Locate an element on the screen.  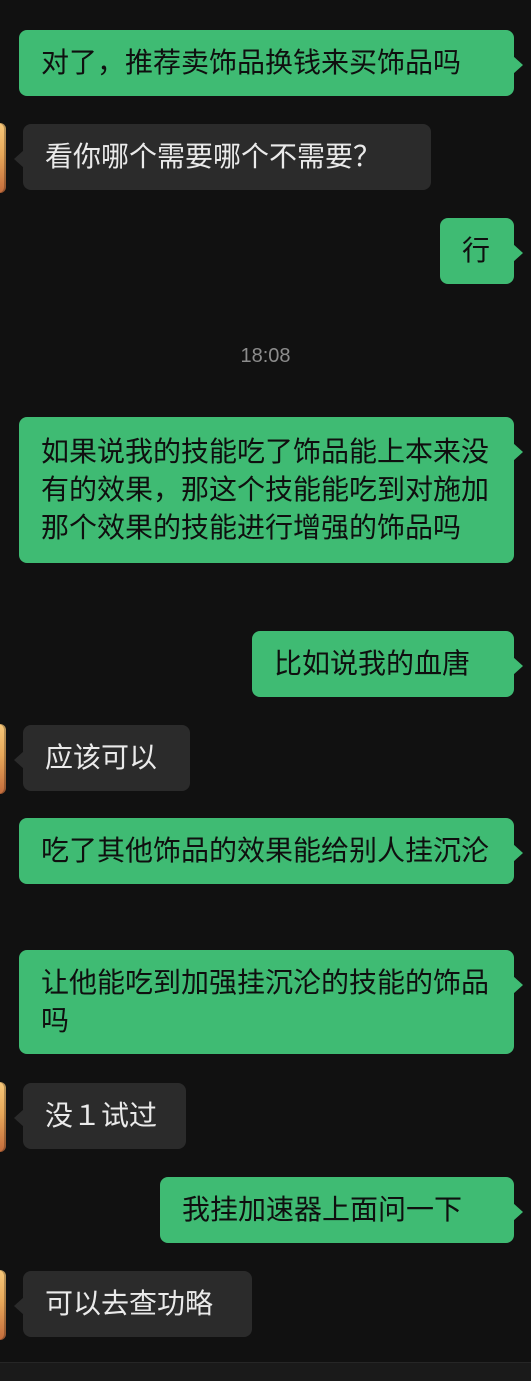
message-bubble-sent: 我挂加速器上面问一下 is located at coordinates (341, 1210).